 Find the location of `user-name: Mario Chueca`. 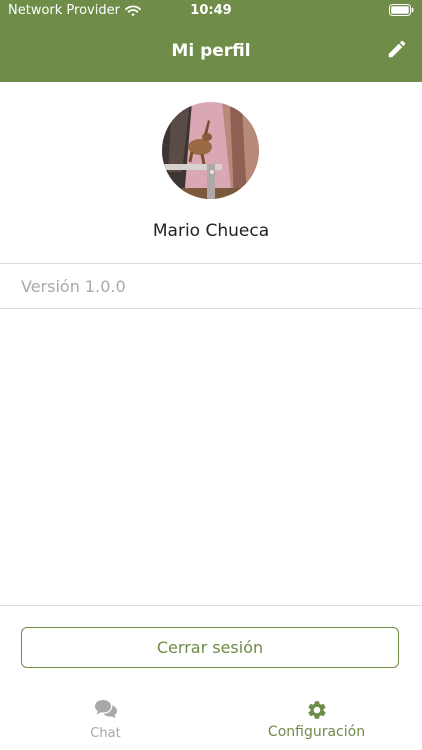

user-name: Mario Chueca is located at coordinates (211, 231).